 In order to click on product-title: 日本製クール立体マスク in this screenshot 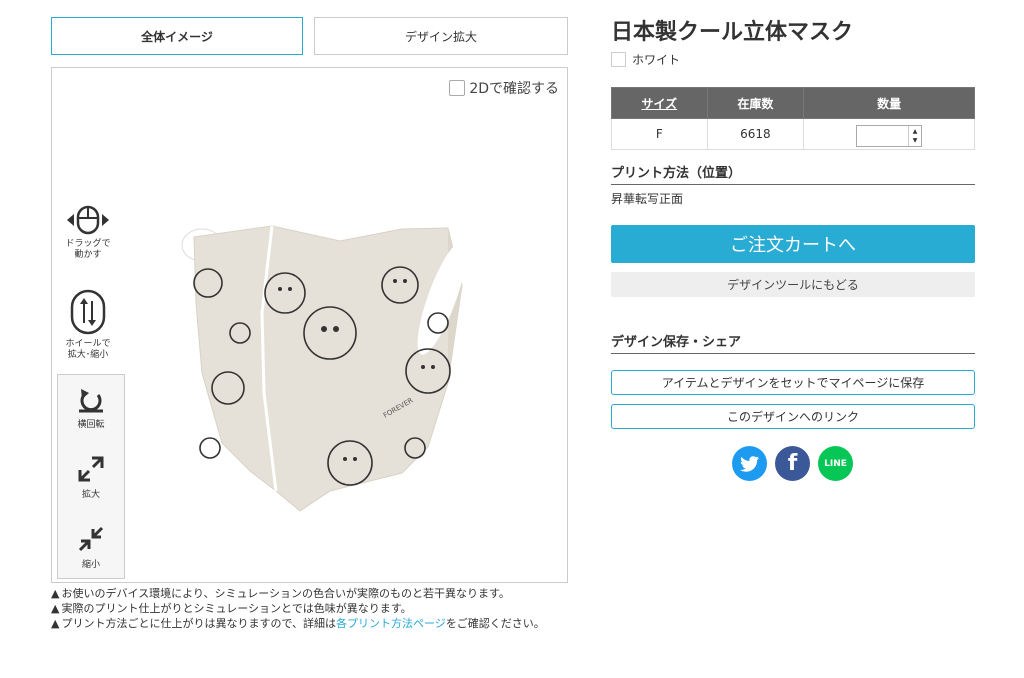, I will do `click(732, 32)`.